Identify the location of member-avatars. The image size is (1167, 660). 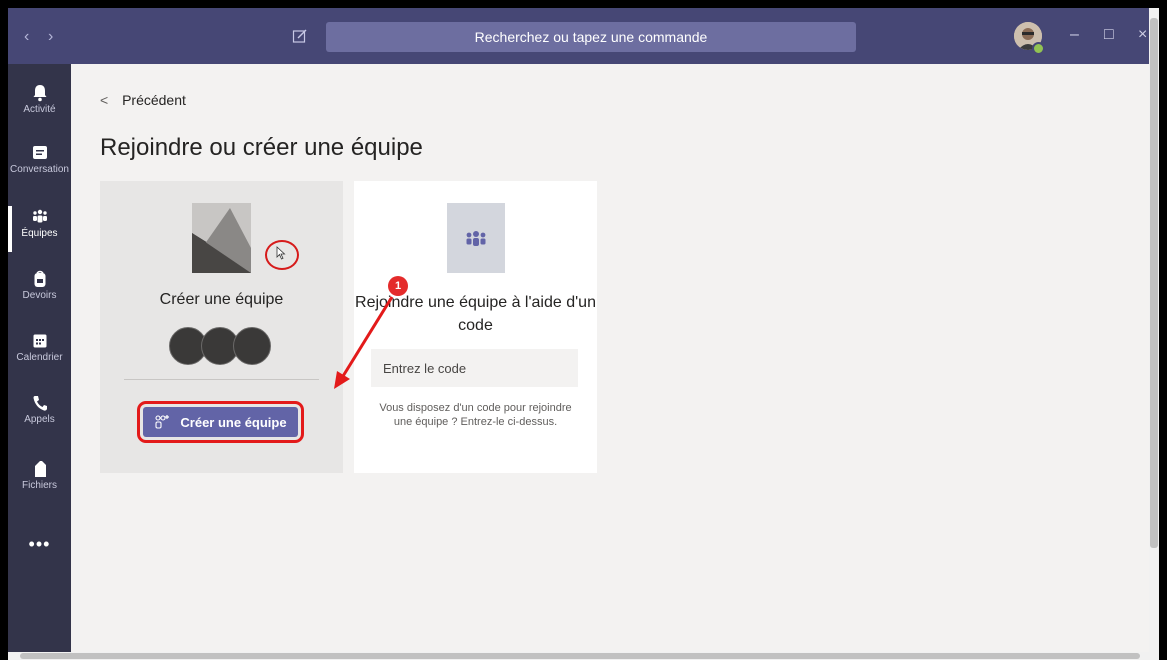
(220, 346).